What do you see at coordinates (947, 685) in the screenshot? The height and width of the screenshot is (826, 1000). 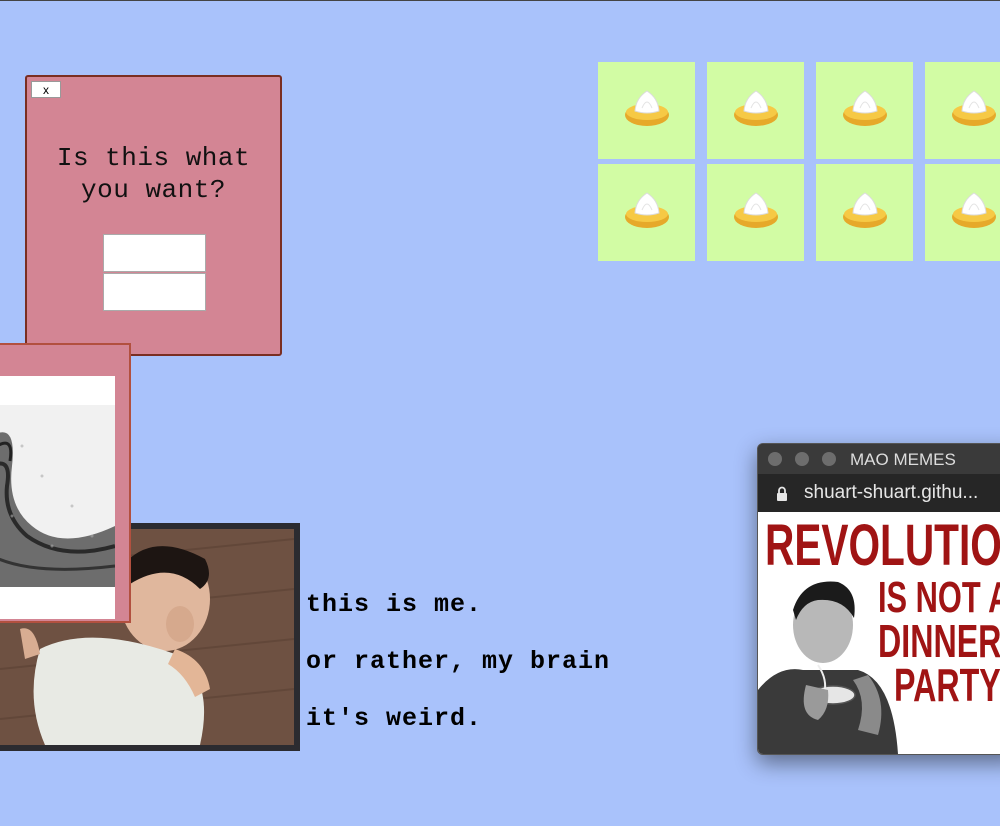 I see `poster-line-4: PARTY` at bounding box center [947, 685].